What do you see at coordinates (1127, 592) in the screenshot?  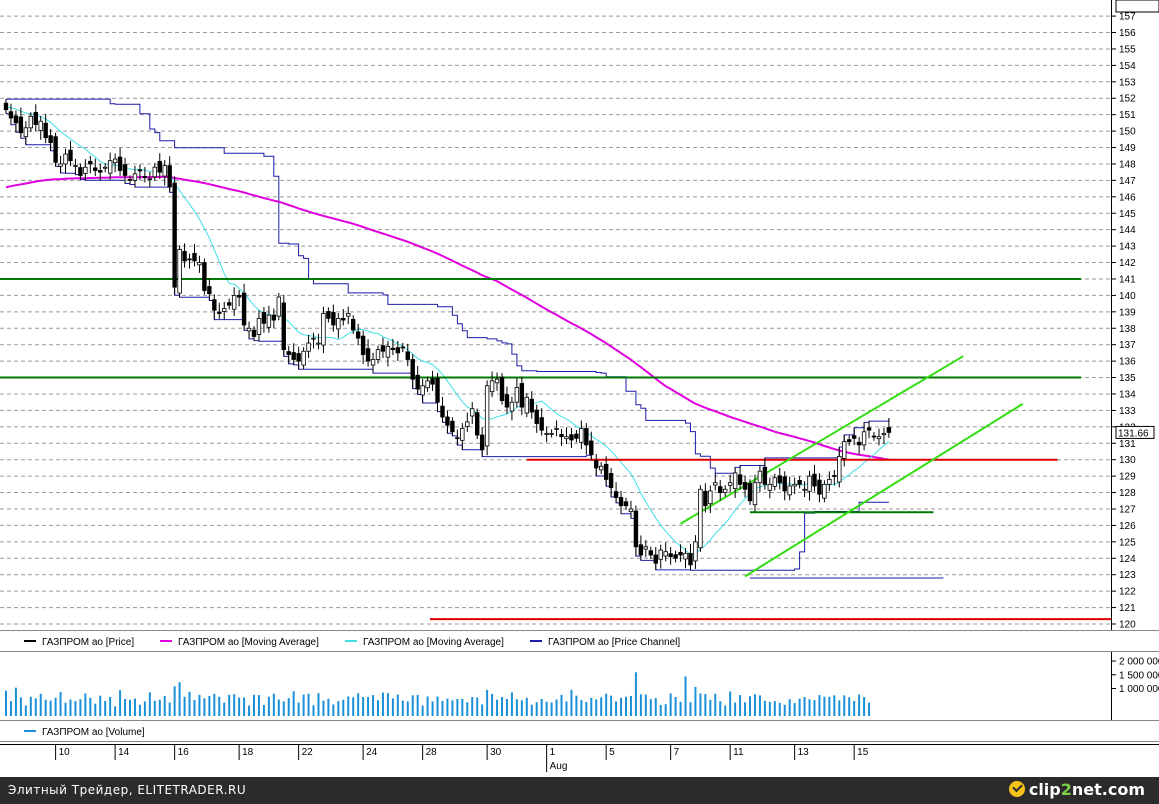 I see `y-tick-label: 122` at bounding box center [1127, 592].